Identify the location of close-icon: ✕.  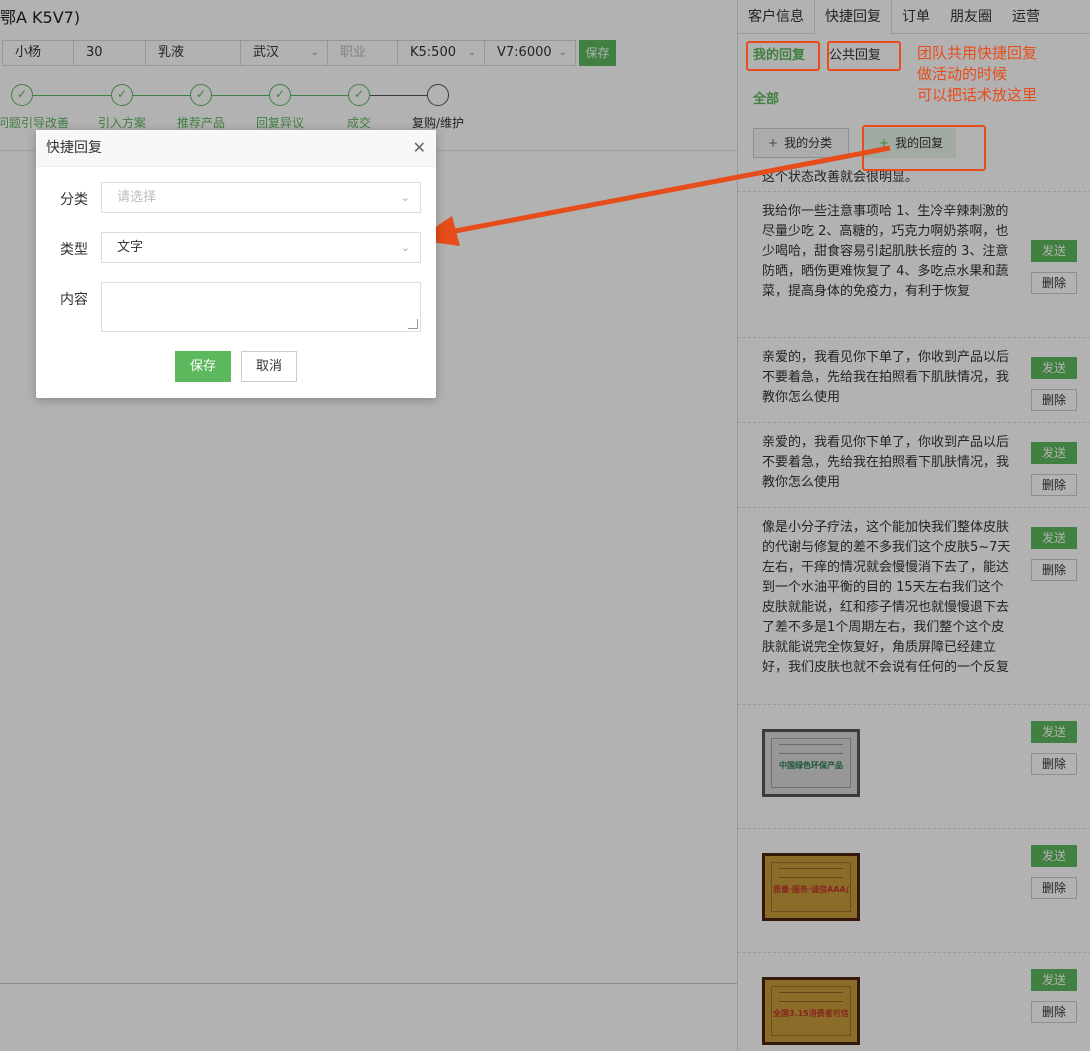
(419, 148).